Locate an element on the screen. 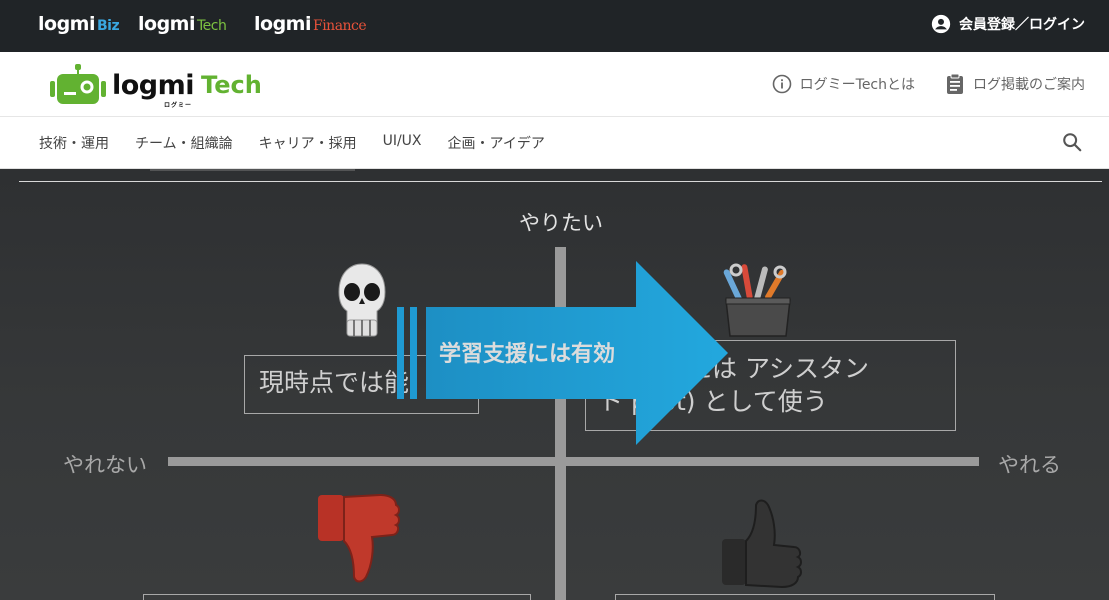  quadrant-box-bottom-right is located at coordinates (805, 597).